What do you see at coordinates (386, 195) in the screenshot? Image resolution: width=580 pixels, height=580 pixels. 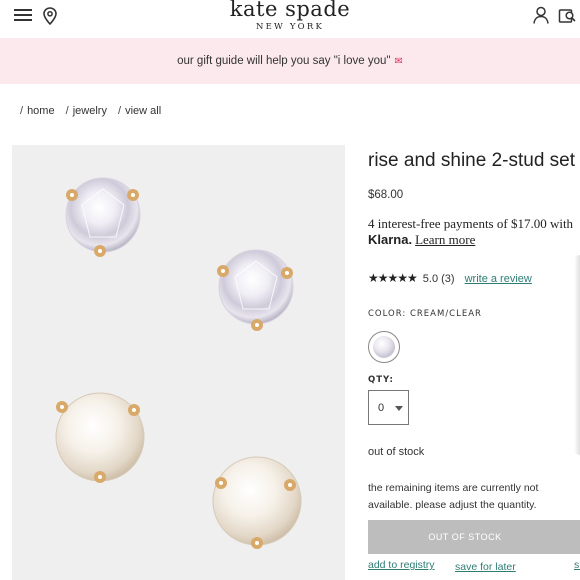 I see `product-price: $68.00` at bounding box center [386, 195].